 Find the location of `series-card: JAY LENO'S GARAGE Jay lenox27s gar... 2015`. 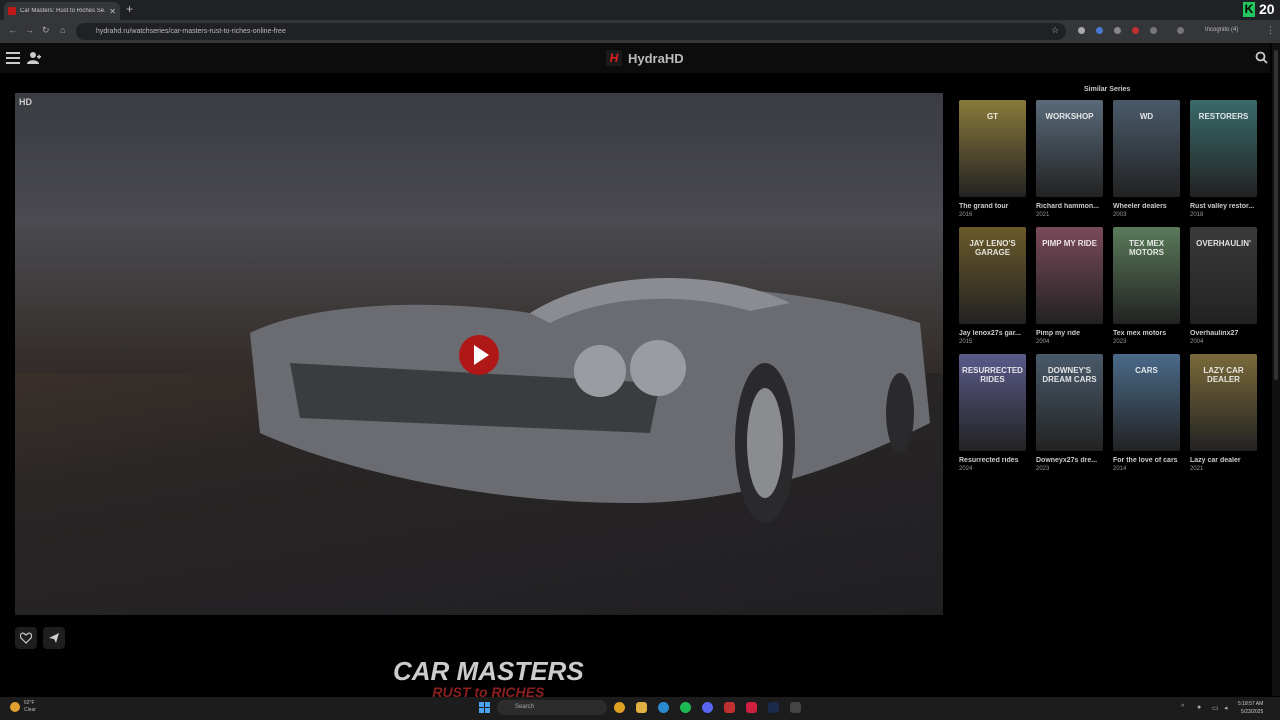

series-card: JAY LENO'S GARAGE Jay lenox27s gar... 2015 is located at coordinates (992, 286).